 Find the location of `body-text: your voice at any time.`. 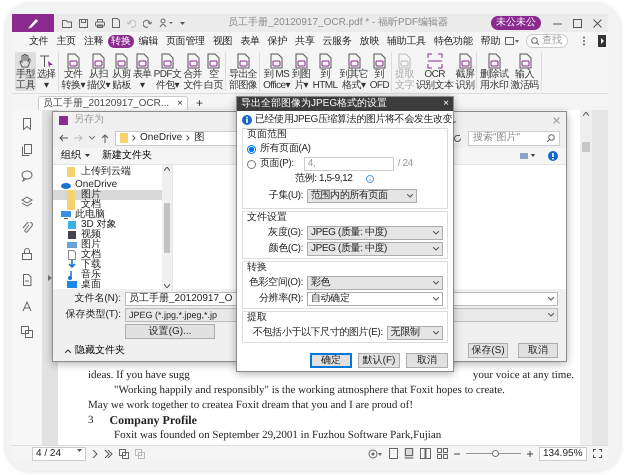

body-text: your voice at any time. is located at coordinates (523, 375).